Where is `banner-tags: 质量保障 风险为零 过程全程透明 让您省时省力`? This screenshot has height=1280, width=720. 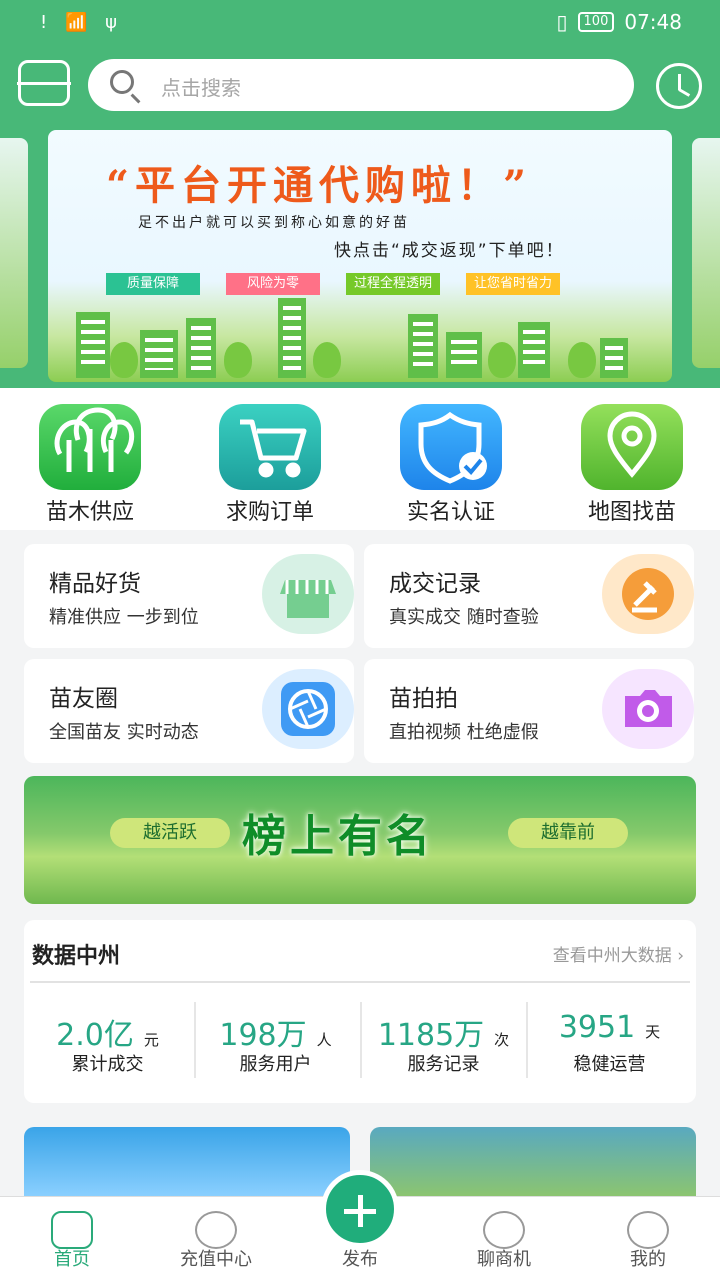 banner-tags: 质量保障 风险为零 过程全程透明 让您省时省力 is located at coordinates (333, 284).